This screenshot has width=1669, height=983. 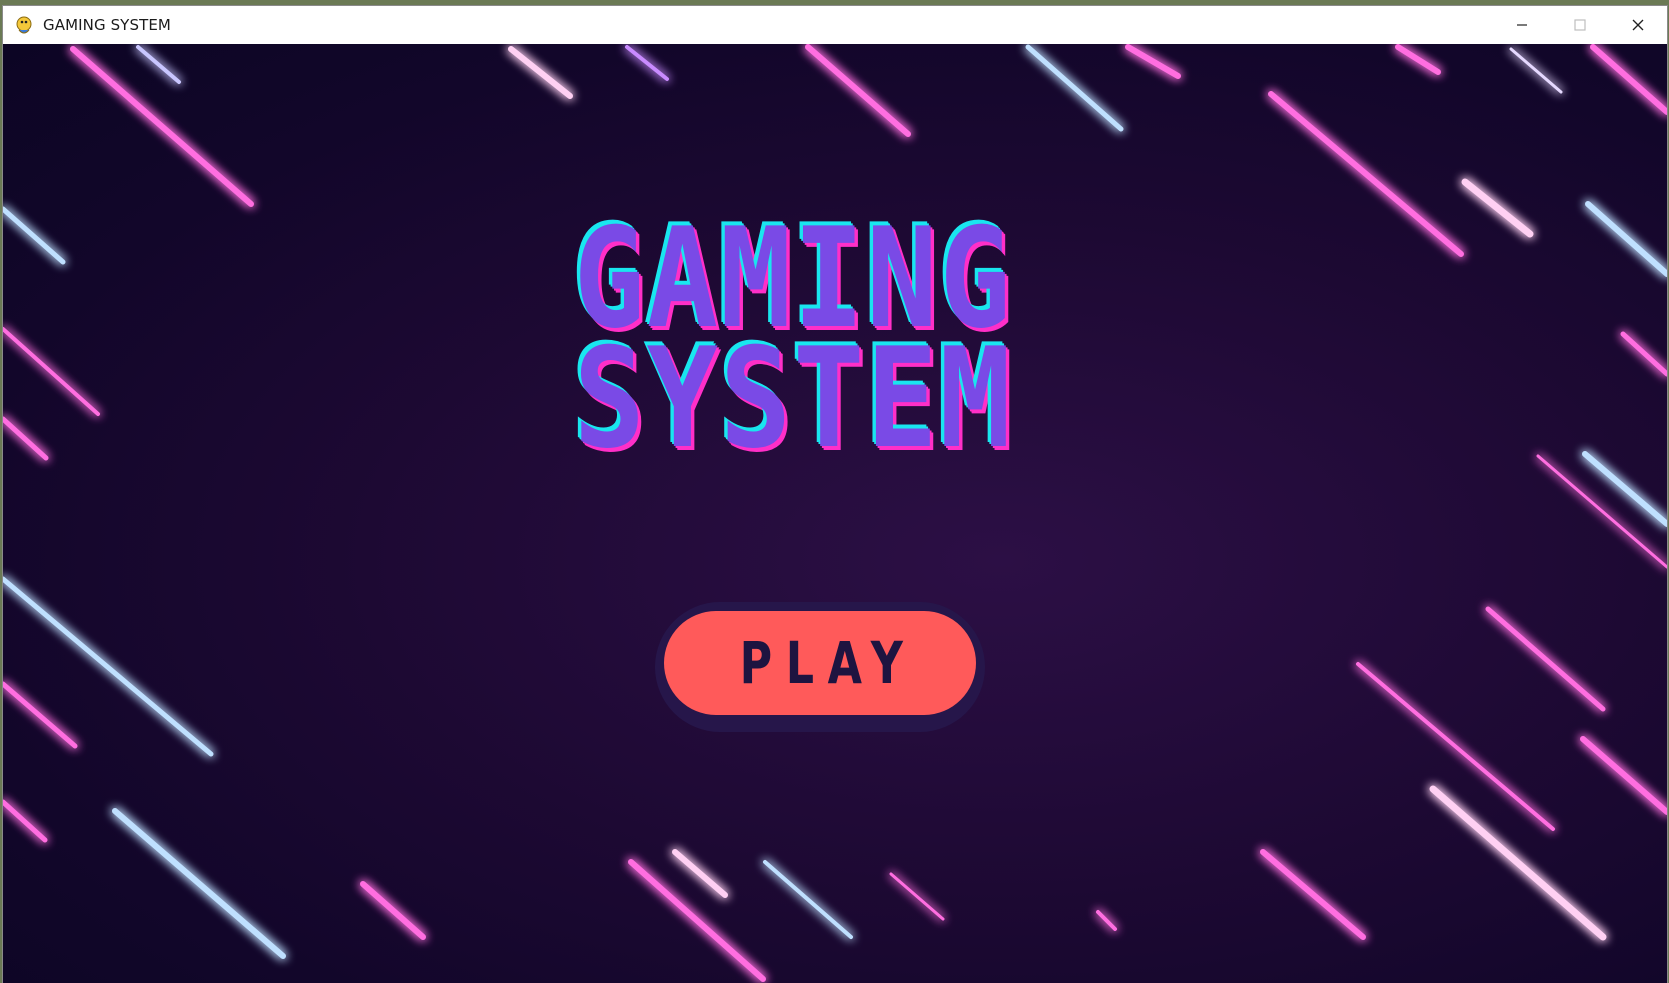 I want to click on game-title: GAMING SYSTEM, so click(x=793, y=344).